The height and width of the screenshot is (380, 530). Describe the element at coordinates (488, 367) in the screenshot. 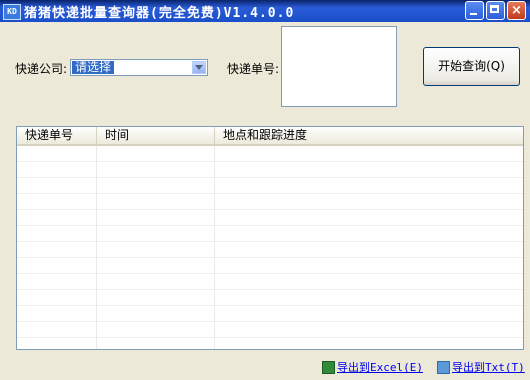

I see `export-txt-label: 导出到Txt(T)` at that location.